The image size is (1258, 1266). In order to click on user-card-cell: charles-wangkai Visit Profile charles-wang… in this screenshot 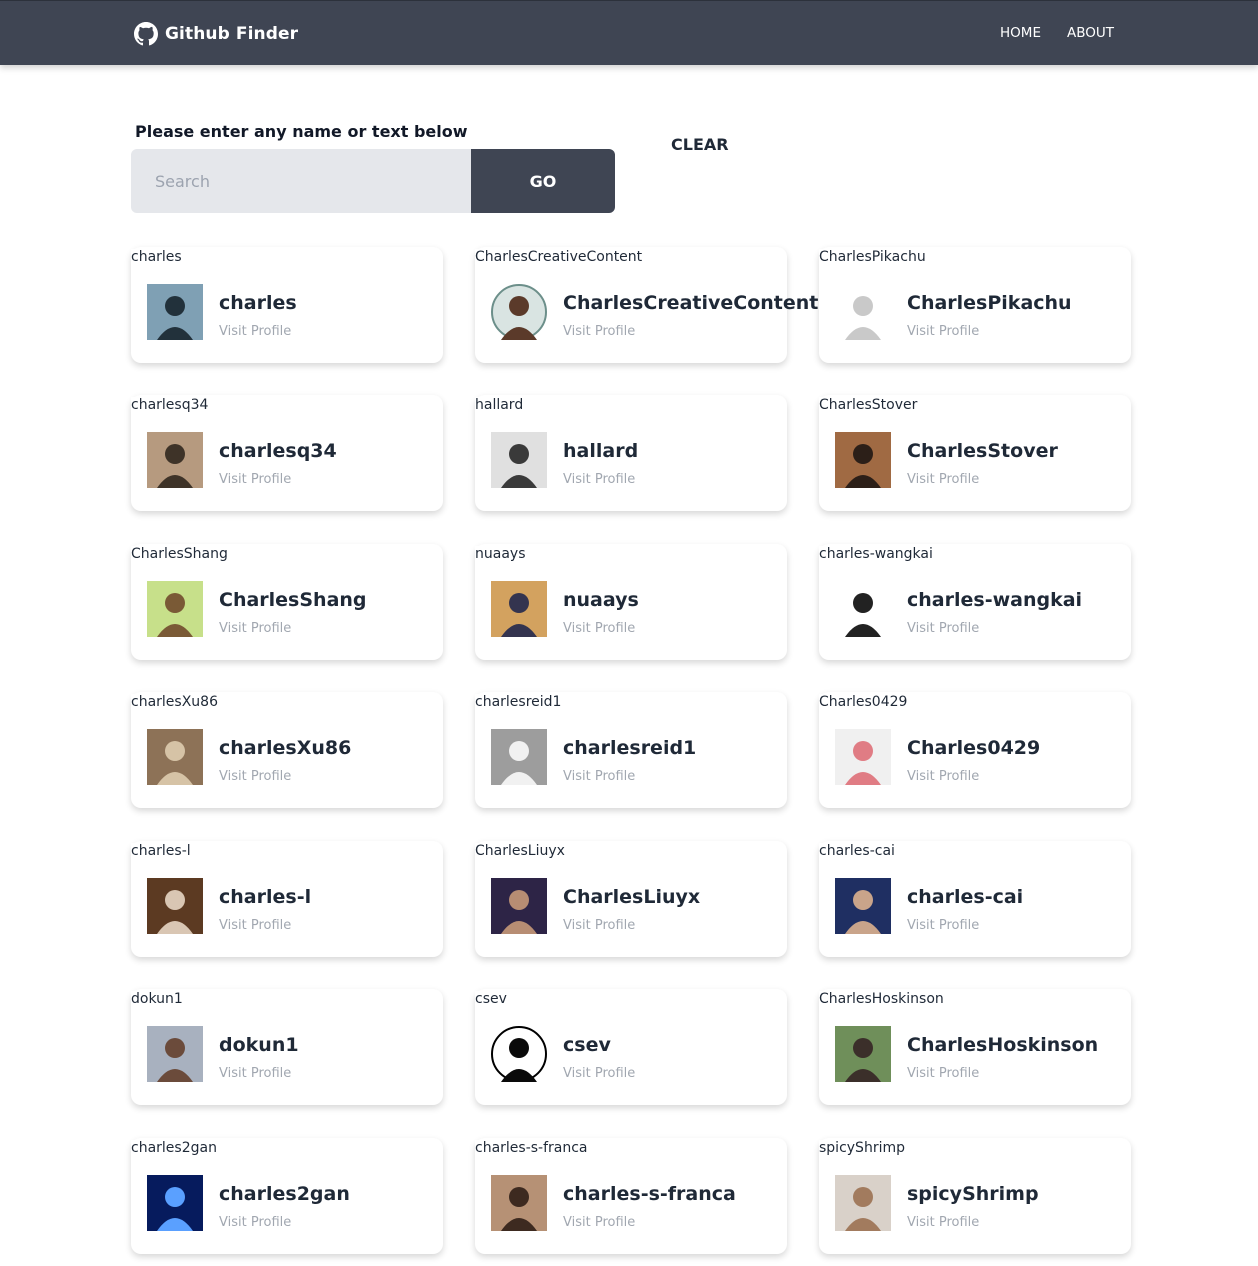, I will do `click(975, 602)`.